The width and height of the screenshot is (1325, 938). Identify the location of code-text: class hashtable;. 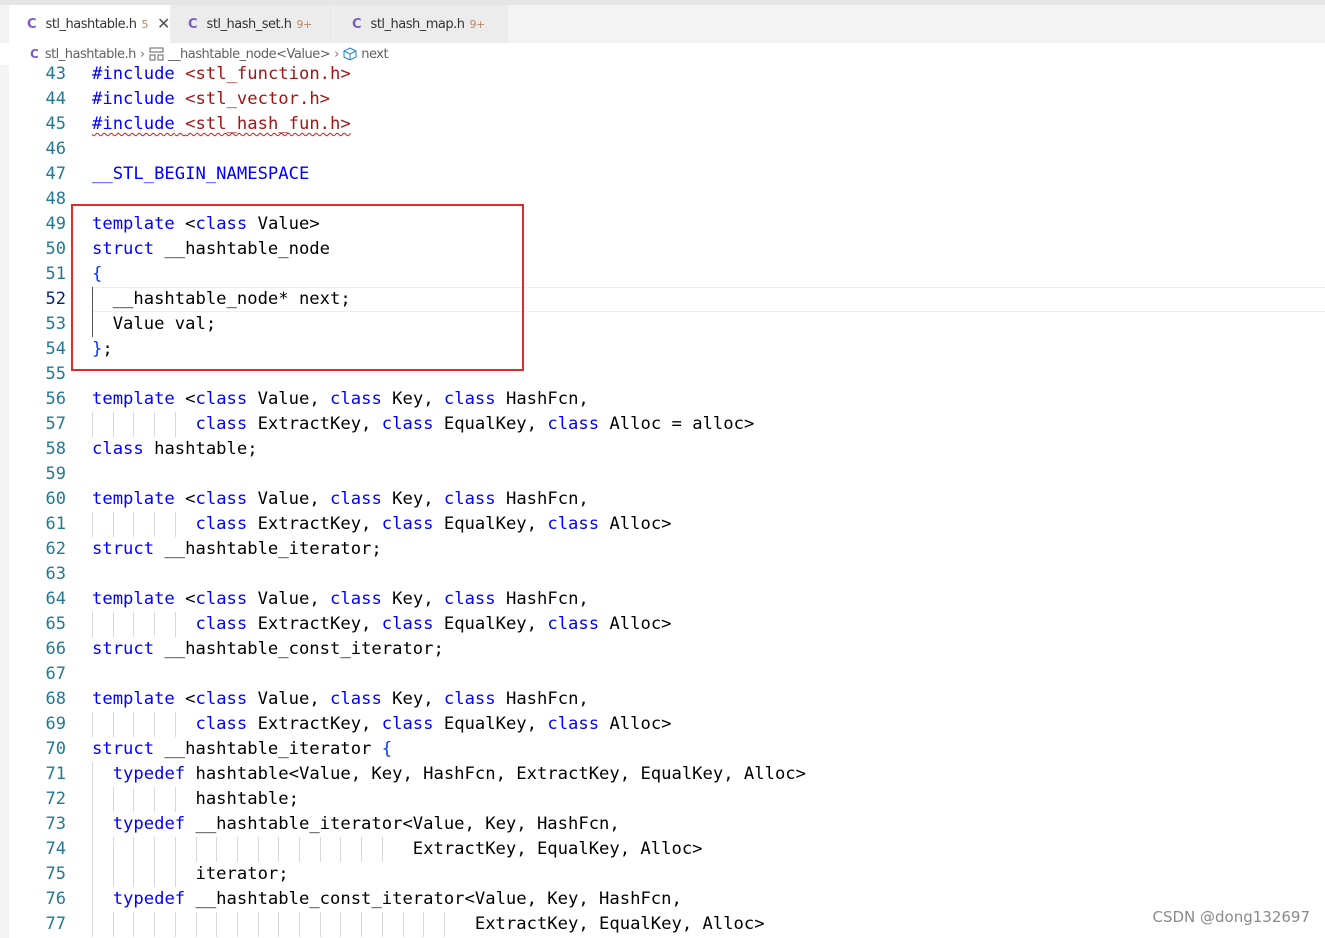
(175, 449).